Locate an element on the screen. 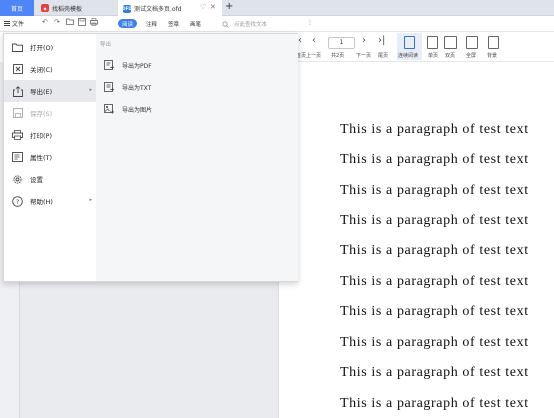 This screenshot has height=418, width=554. search-input: 点此查找文本 is located at coordinates (244, 24).